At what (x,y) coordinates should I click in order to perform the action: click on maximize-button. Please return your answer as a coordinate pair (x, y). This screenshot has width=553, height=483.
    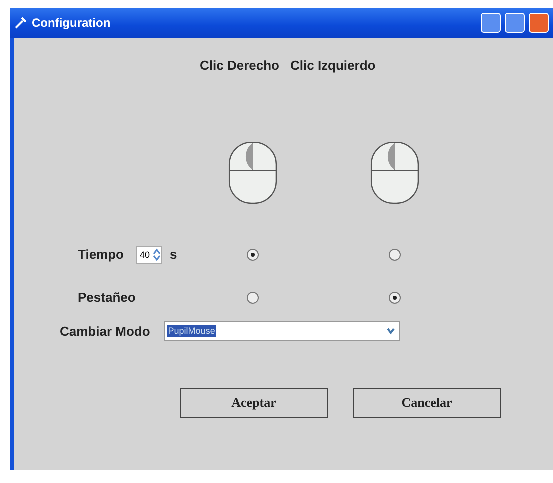
    Looking at the image, I should click on (515, 23).